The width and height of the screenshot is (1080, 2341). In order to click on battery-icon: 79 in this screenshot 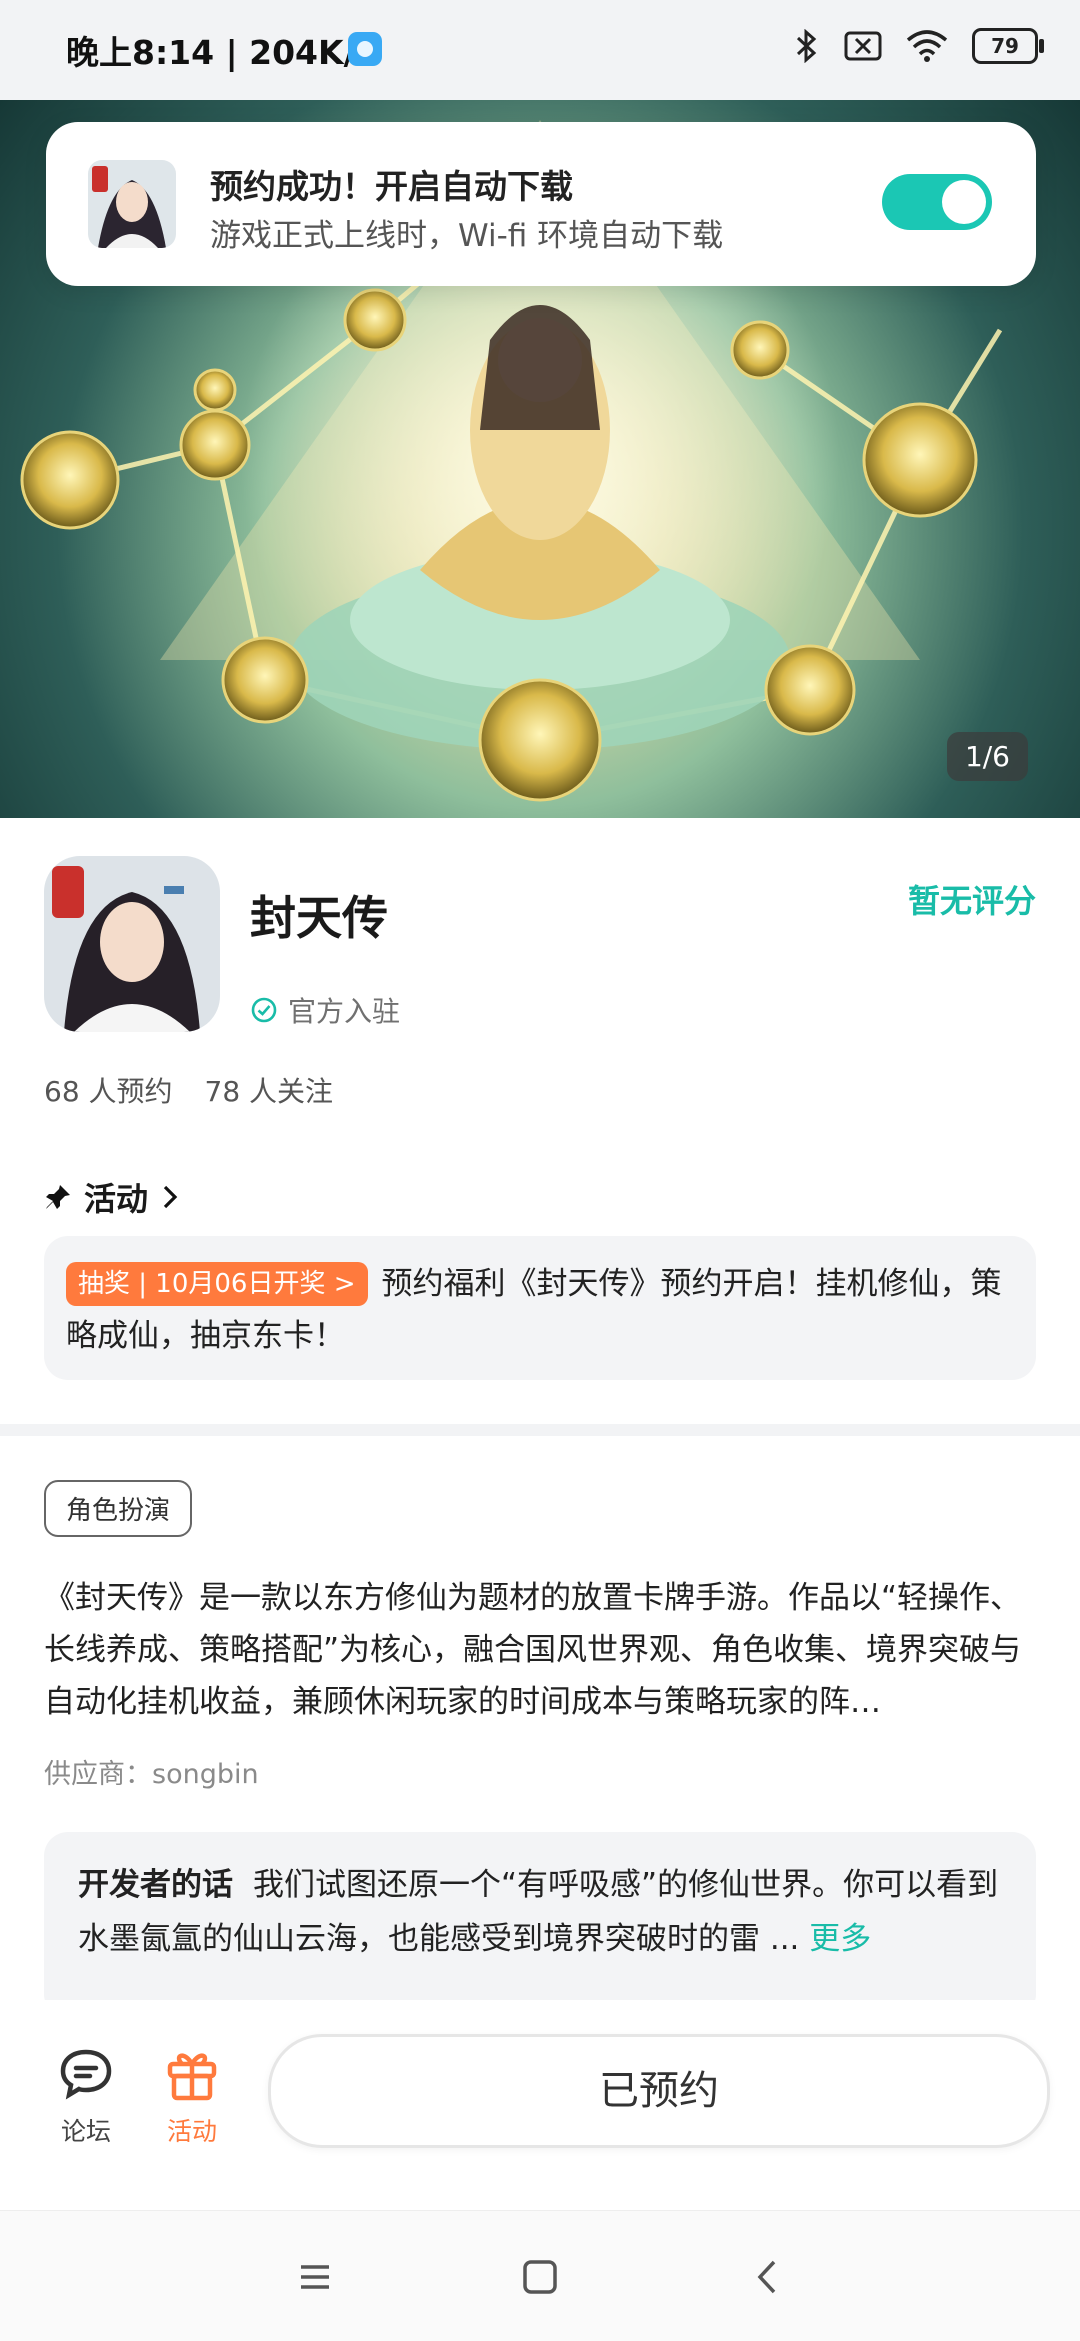, I will do `click(1008, 46)`.